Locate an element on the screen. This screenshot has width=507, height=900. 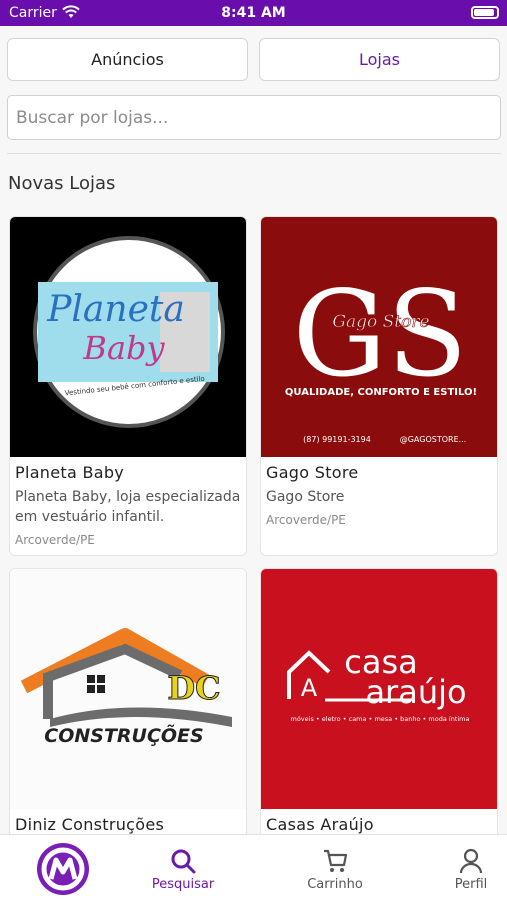
tab-ads: Anúncios is located at coordinates (127, 59).